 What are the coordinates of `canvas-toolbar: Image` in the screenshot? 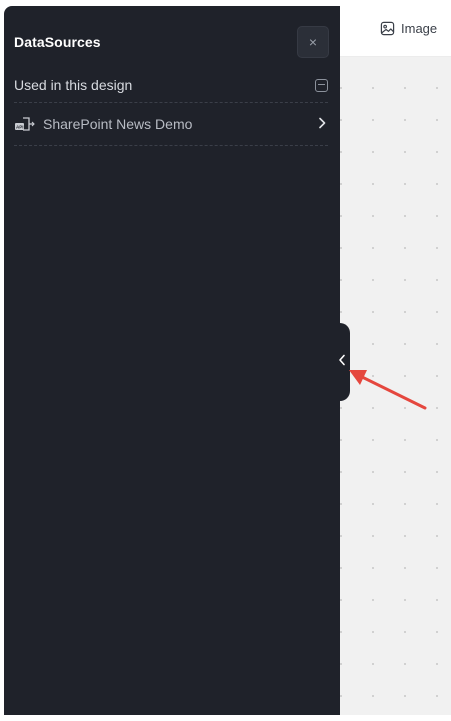 It's located at (395, 31).